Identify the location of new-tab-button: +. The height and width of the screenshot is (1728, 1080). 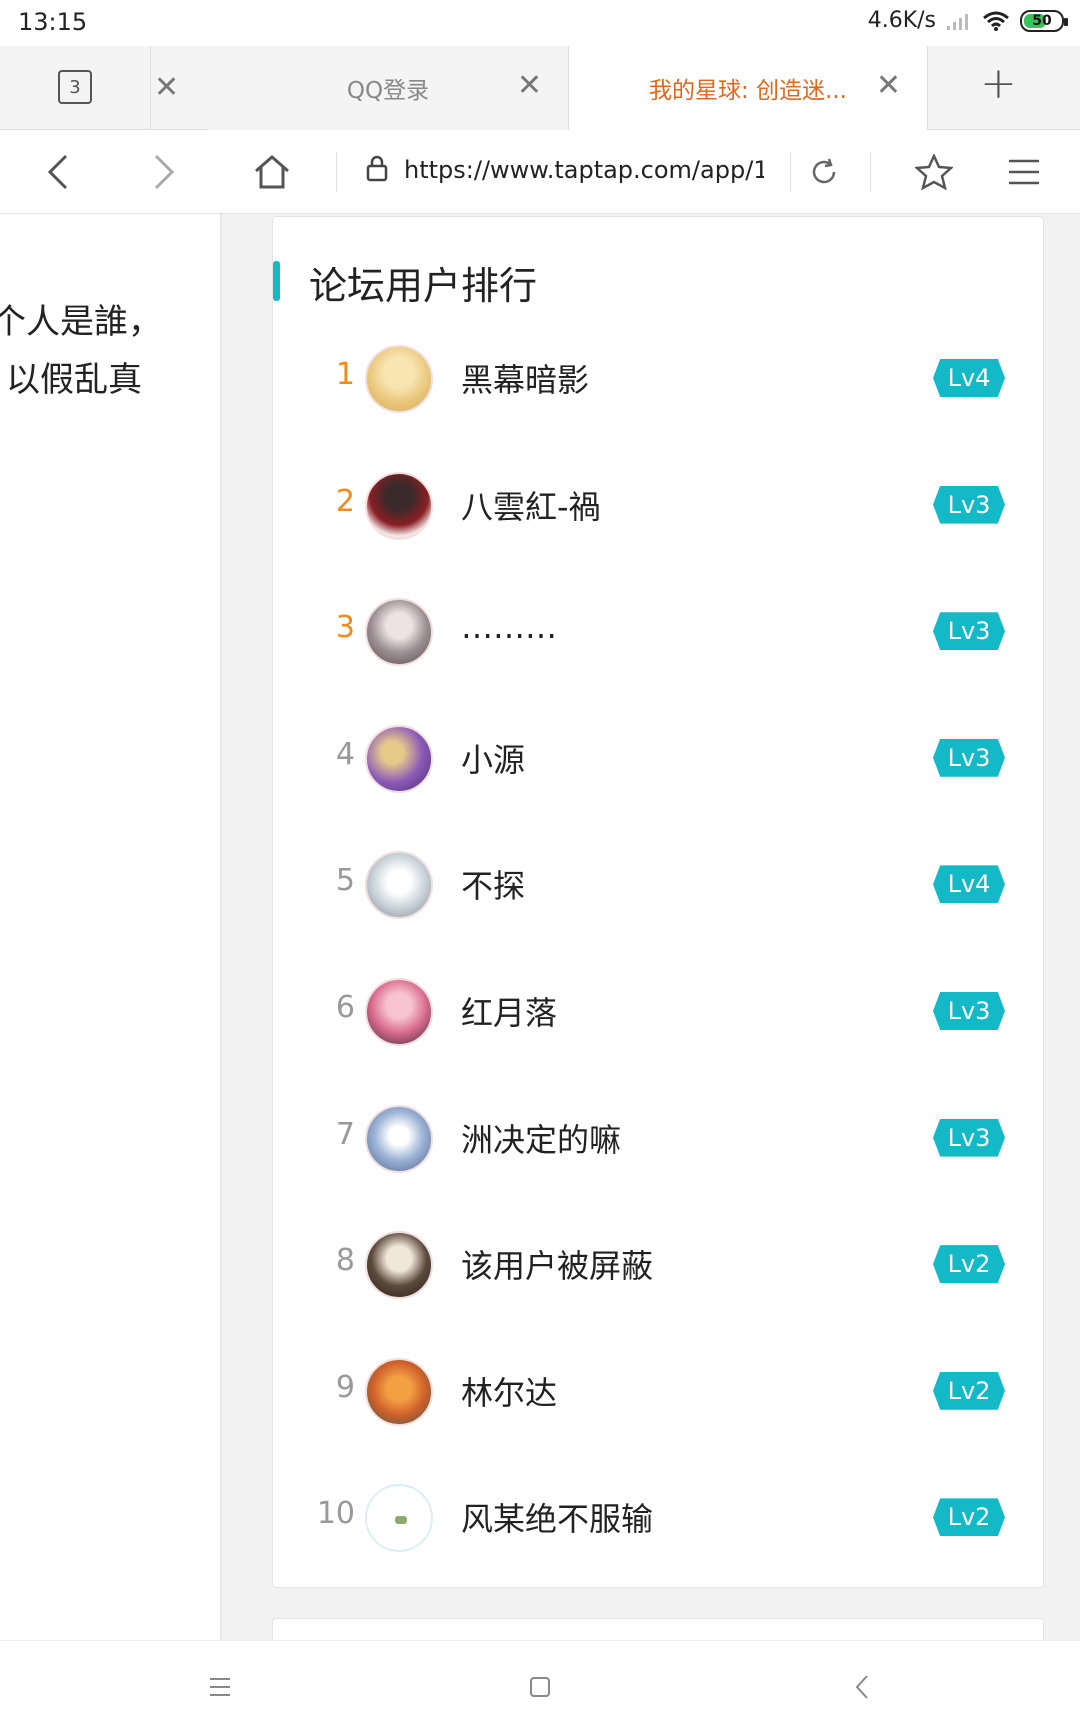
(998, 83).